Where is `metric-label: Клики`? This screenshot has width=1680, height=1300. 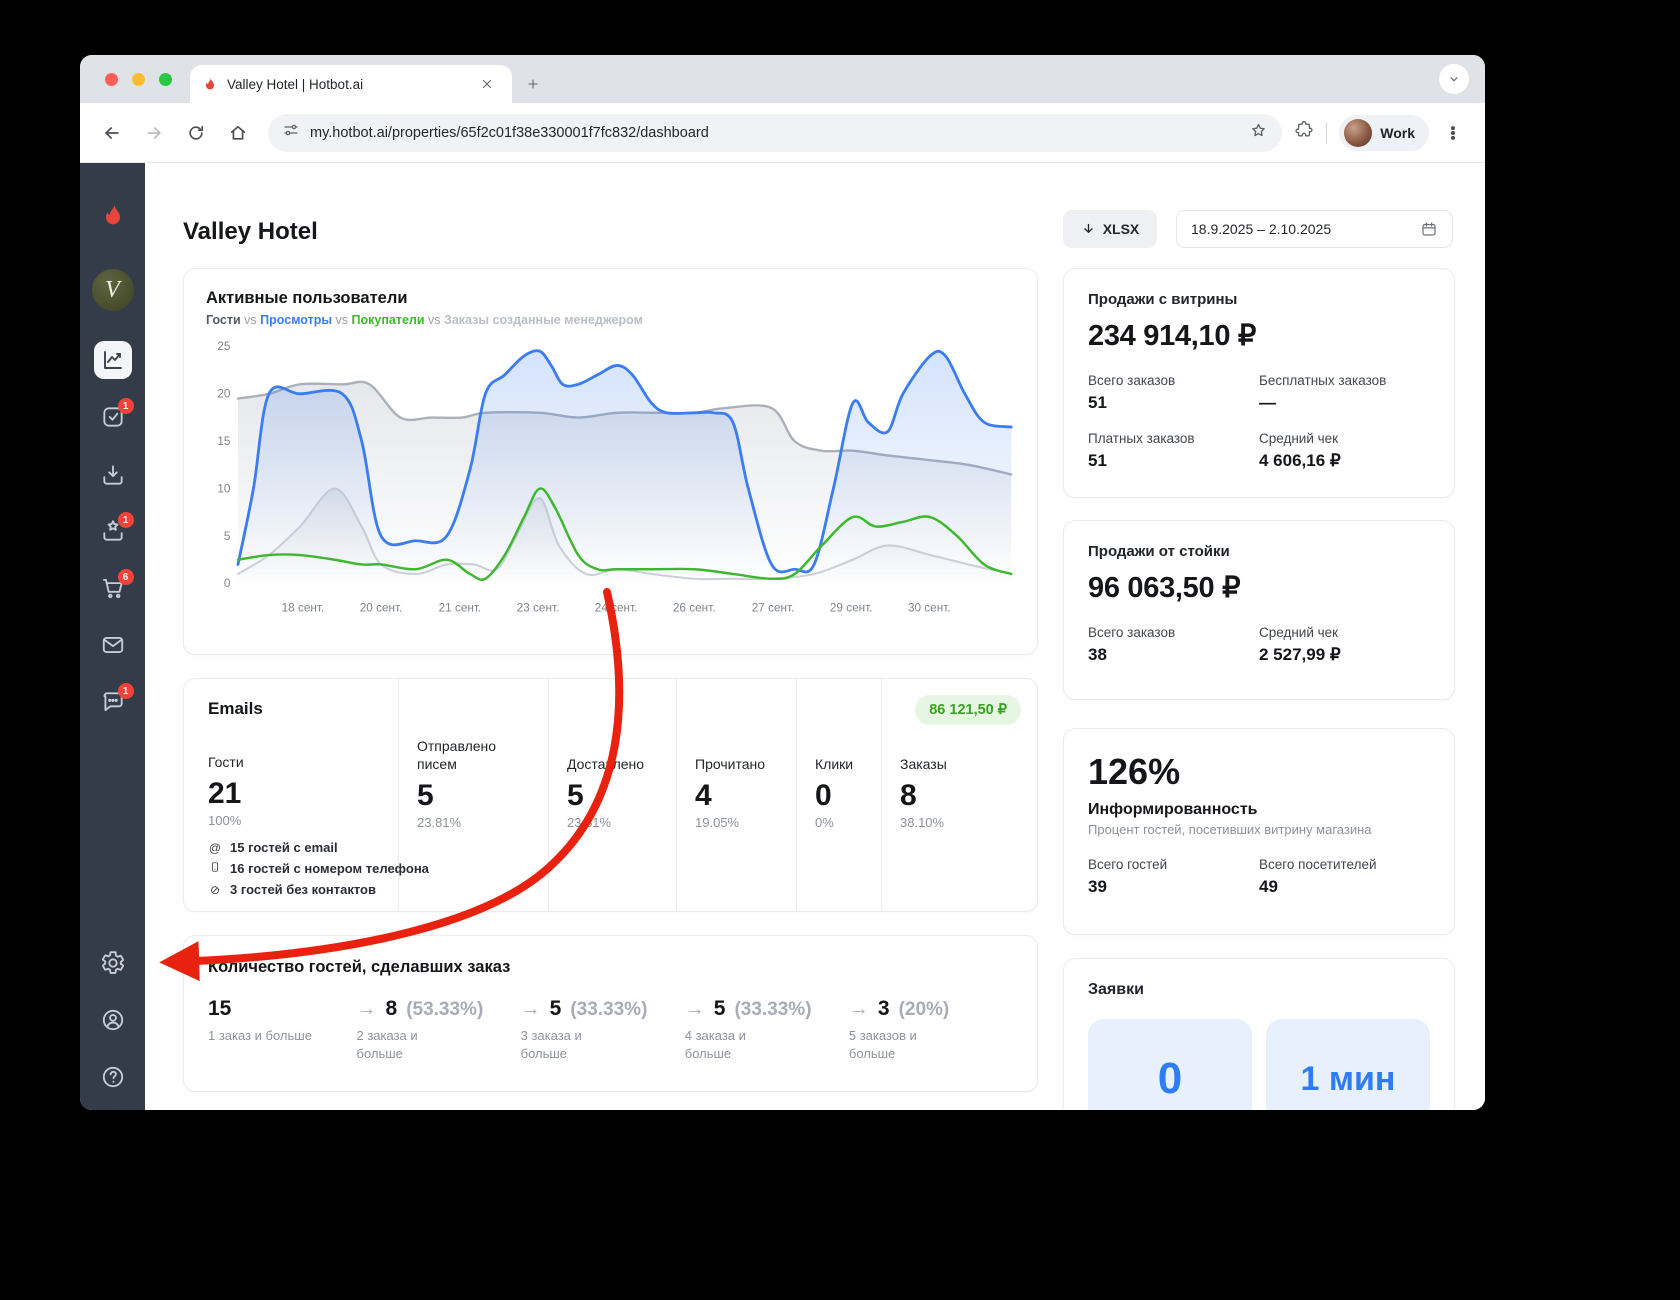 metric-label: Клики is located at coordinates (834, 763).